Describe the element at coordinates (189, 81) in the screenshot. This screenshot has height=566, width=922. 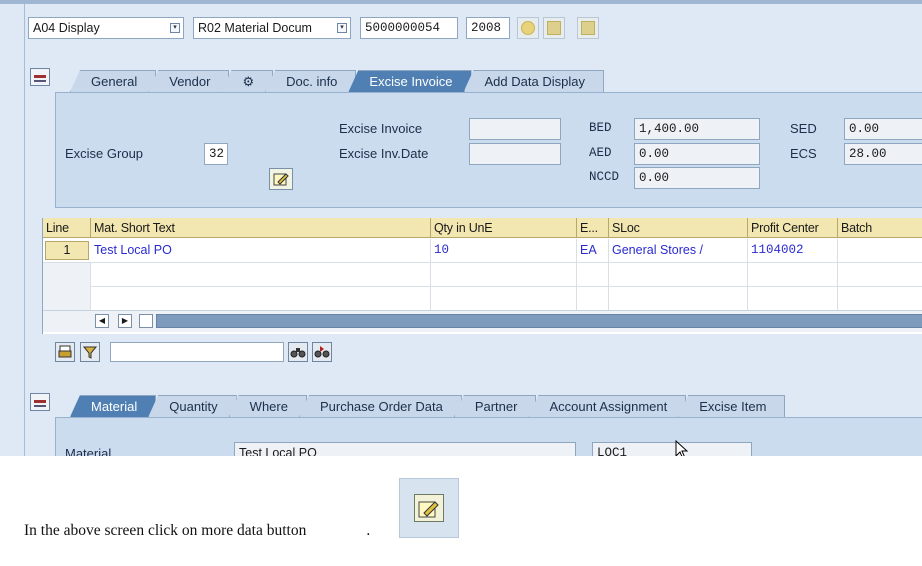
I see `tab-vendor: Vendor` at that location.